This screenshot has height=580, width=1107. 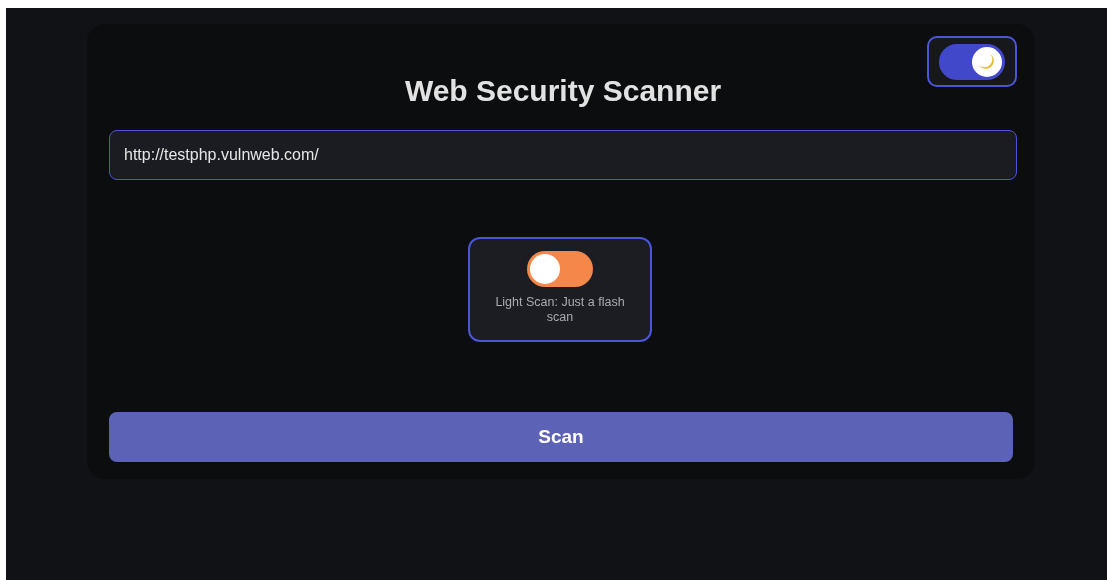 What do you see at coordinates (563, 91) in the screenshot?
I see `page-title: Web Security Scanner` at bounding box center [563, 91].